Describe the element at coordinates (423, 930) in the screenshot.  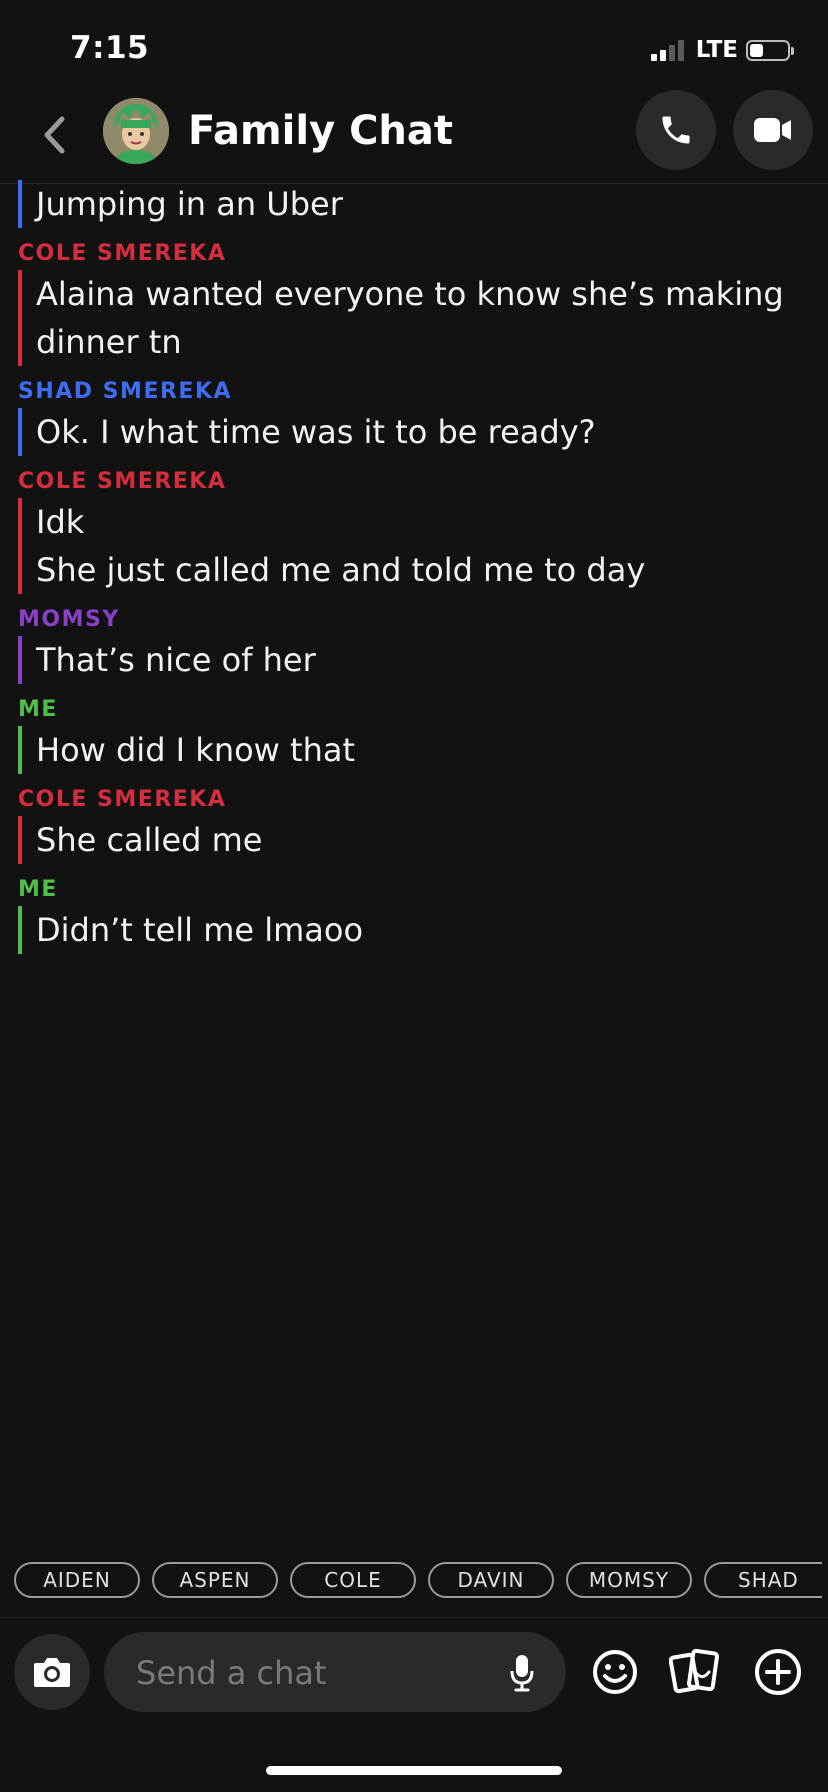
I see `message-bubble: Didn’t tell me lmaoo` at that location.